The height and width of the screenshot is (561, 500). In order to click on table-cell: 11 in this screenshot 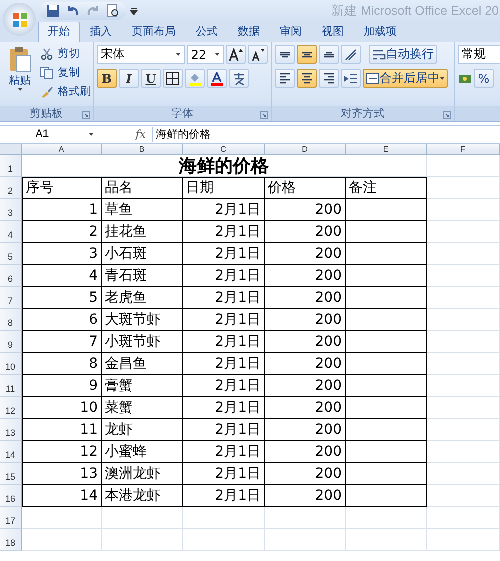, I will do `click(62, 430)`.